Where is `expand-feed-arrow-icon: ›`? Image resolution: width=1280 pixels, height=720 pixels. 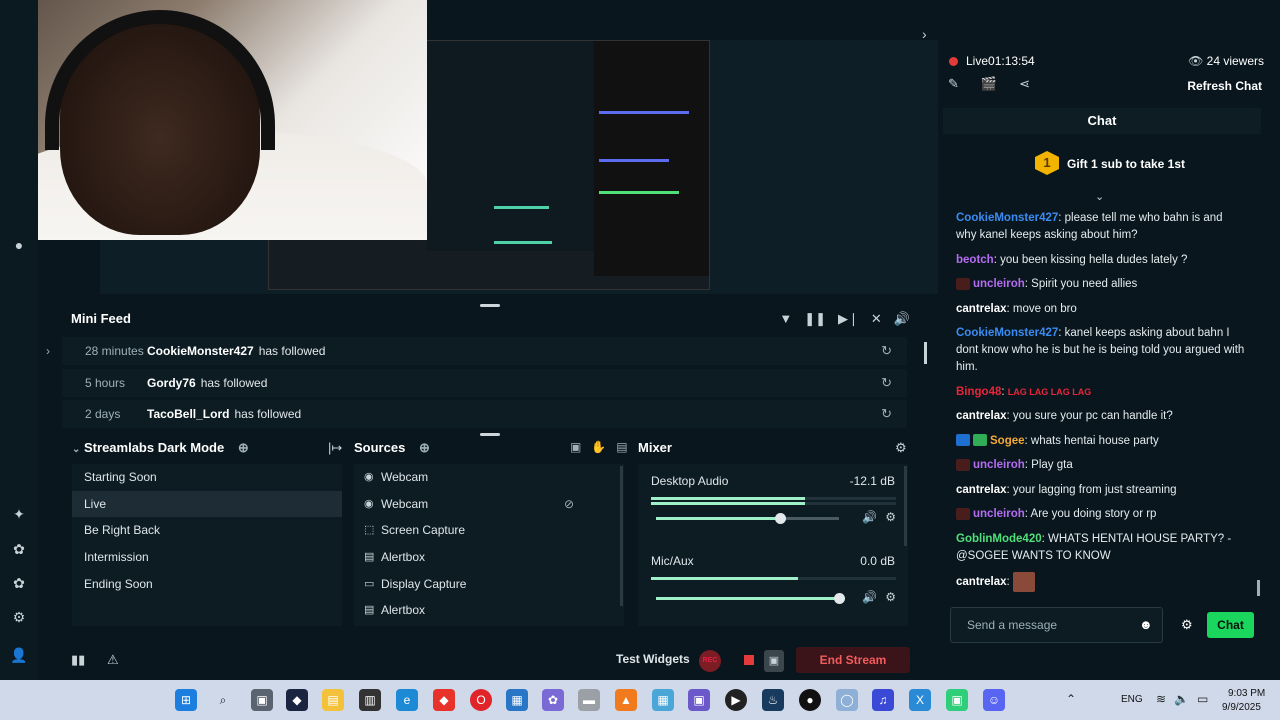 expand-feed-arrow-icon: › is located at coordinates (48, 351).